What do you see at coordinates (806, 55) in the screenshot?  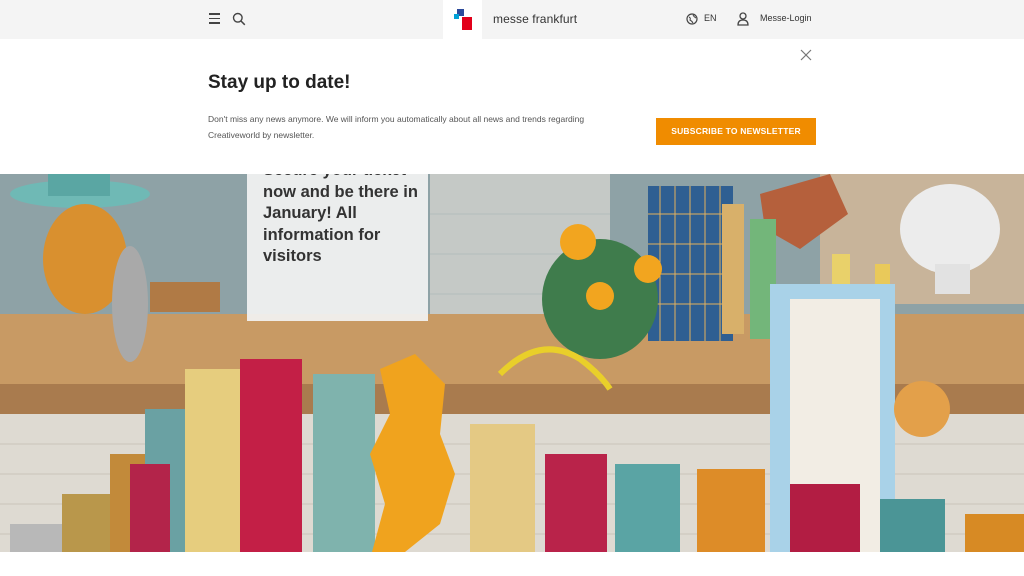 I see `close-icon` at bounding box center [806, 55].